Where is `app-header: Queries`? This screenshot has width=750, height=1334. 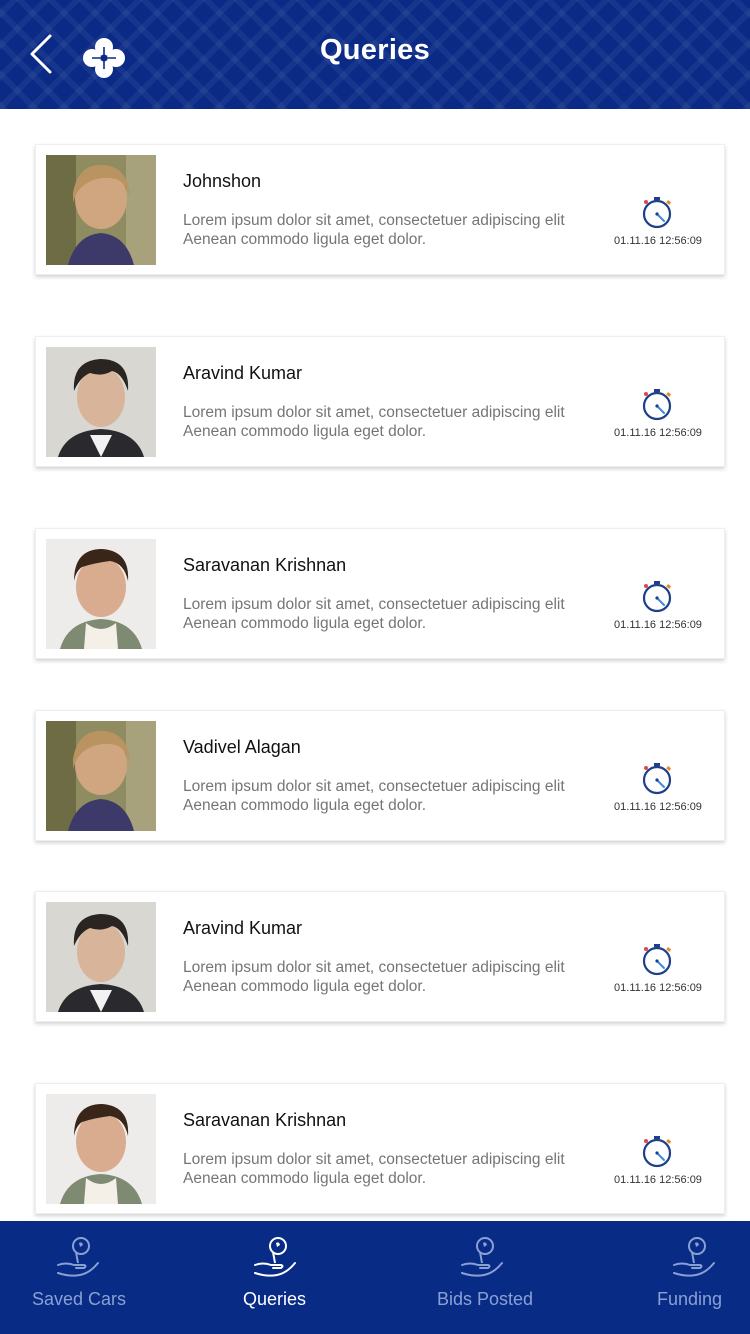 app-header: Queries is located at coordinates (375, 54).